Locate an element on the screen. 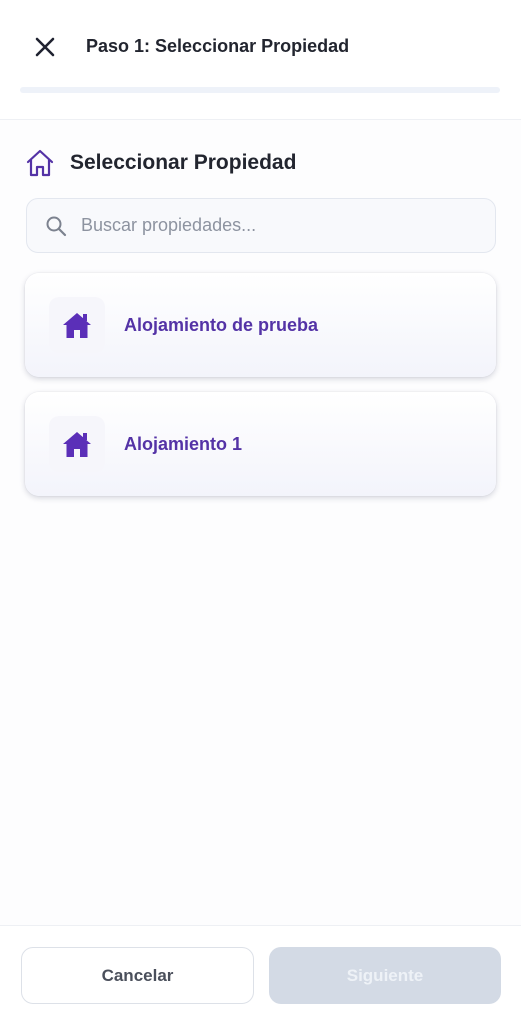 The image size is (521, 1024). property-card: Alojamiento de prueba is located at coordinates (260, 325).